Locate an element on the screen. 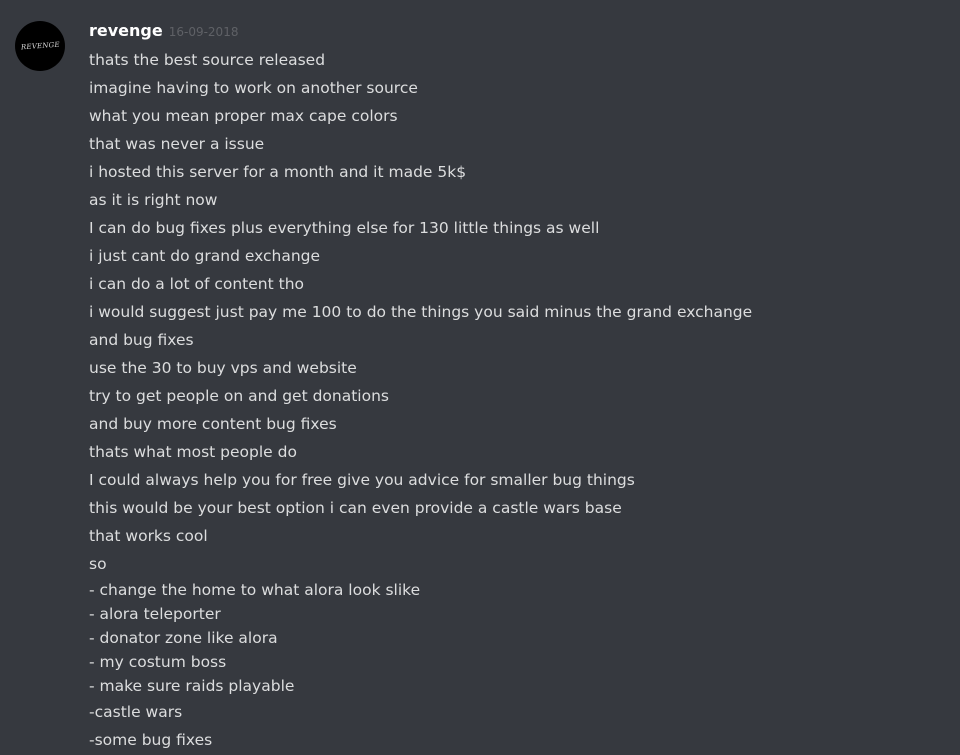  message-line: use the 30 to buy vps and website is located at coordinates (223, 368).